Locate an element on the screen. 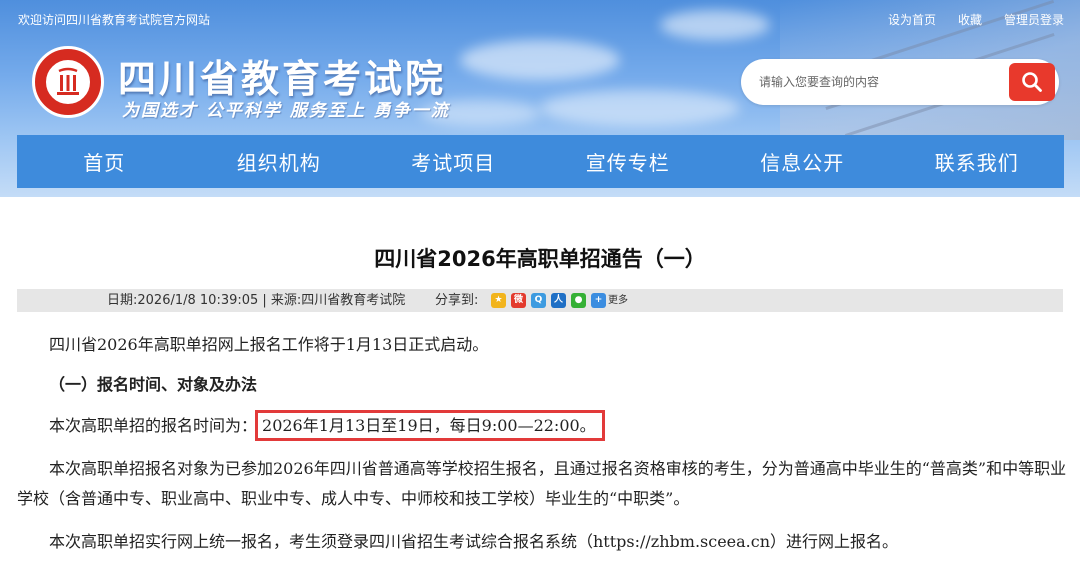 This screenshot has height=566, width=1080. search-button is located at coordinates (1032, 82).